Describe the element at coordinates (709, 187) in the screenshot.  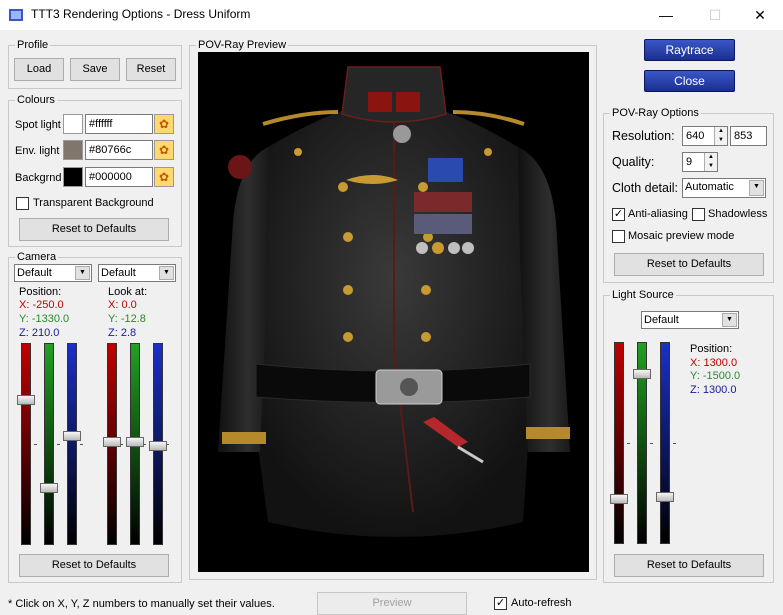
I see `cloth-detail-value: Automatic` at that location.